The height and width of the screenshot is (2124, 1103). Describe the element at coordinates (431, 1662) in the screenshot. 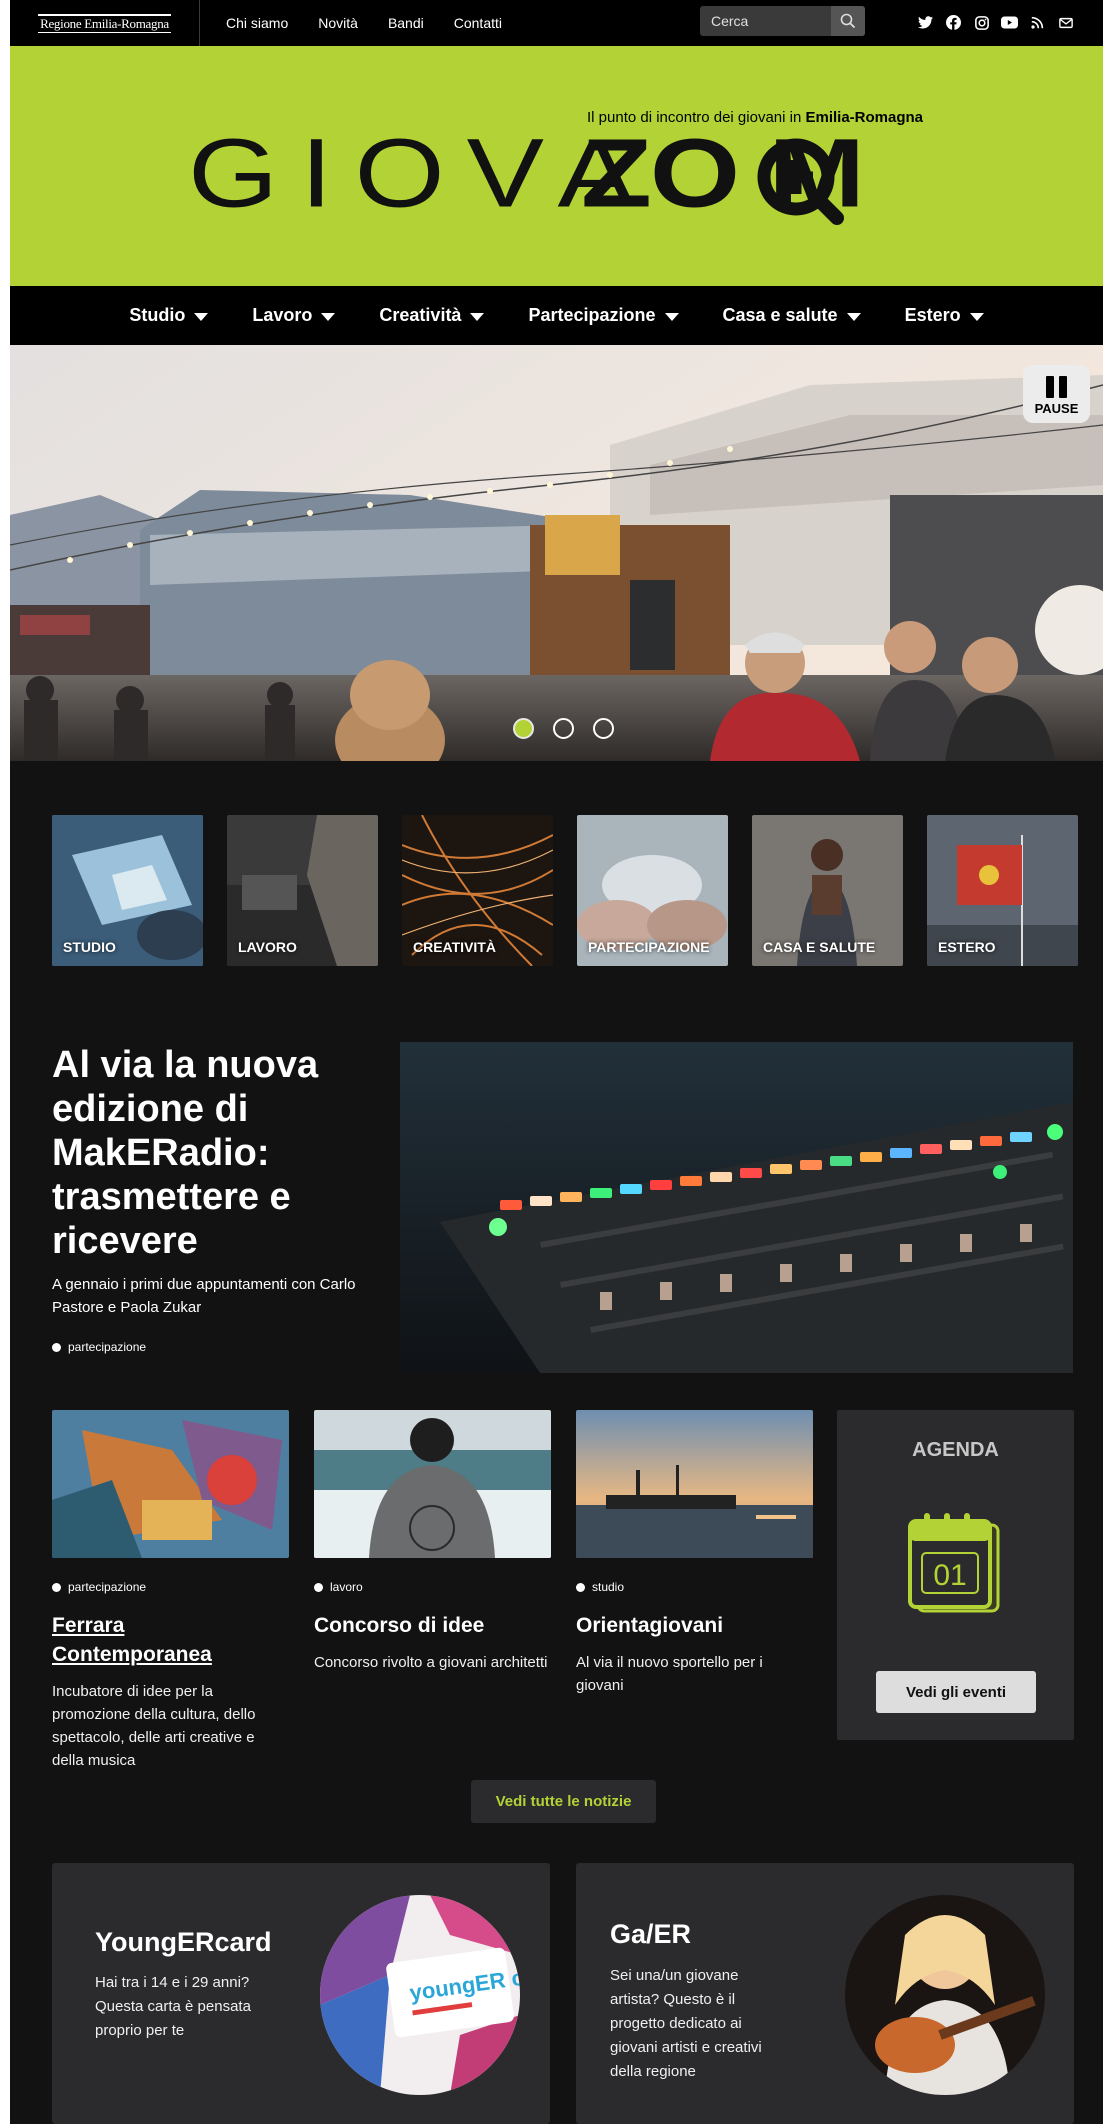

I see `news-text: Concorso rivolto a giovani architetti` at that location.